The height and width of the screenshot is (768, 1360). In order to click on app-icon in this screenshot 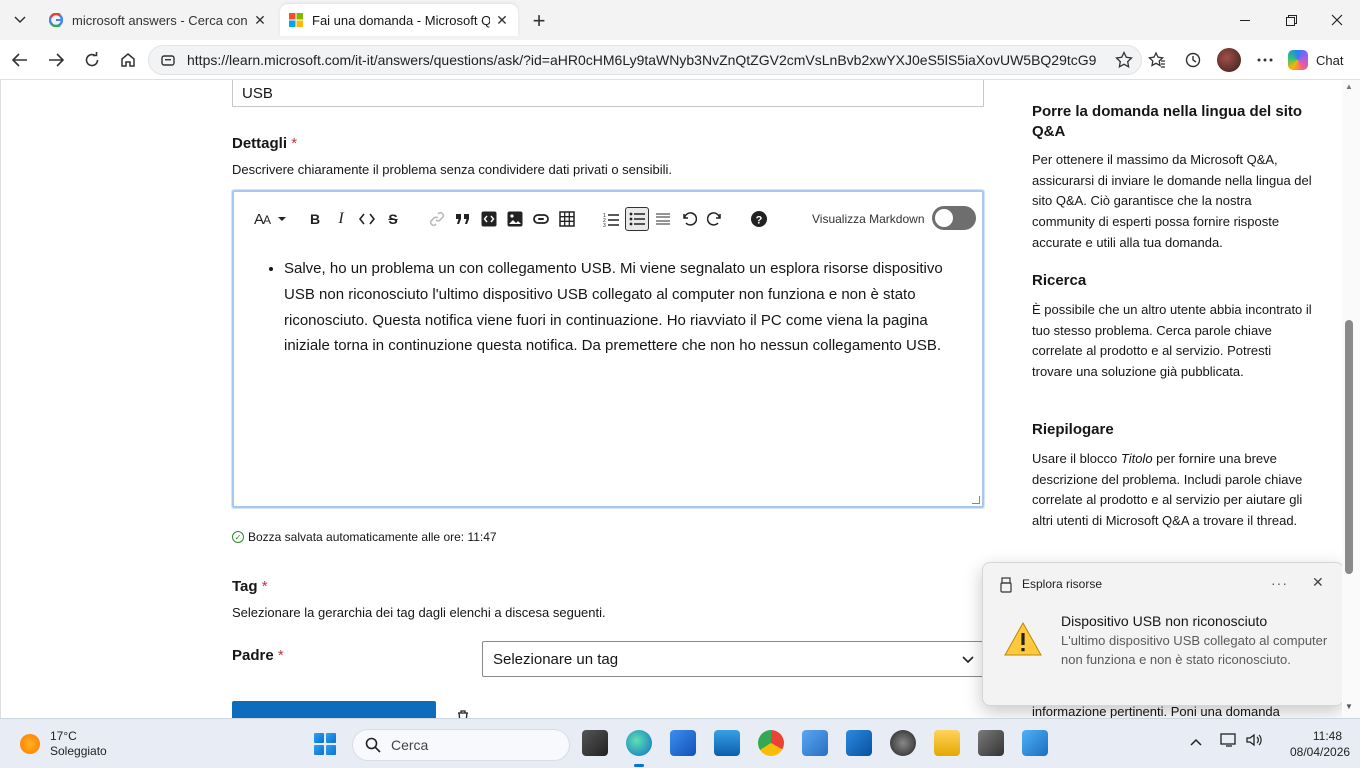, I will do `click(903, 743)`.